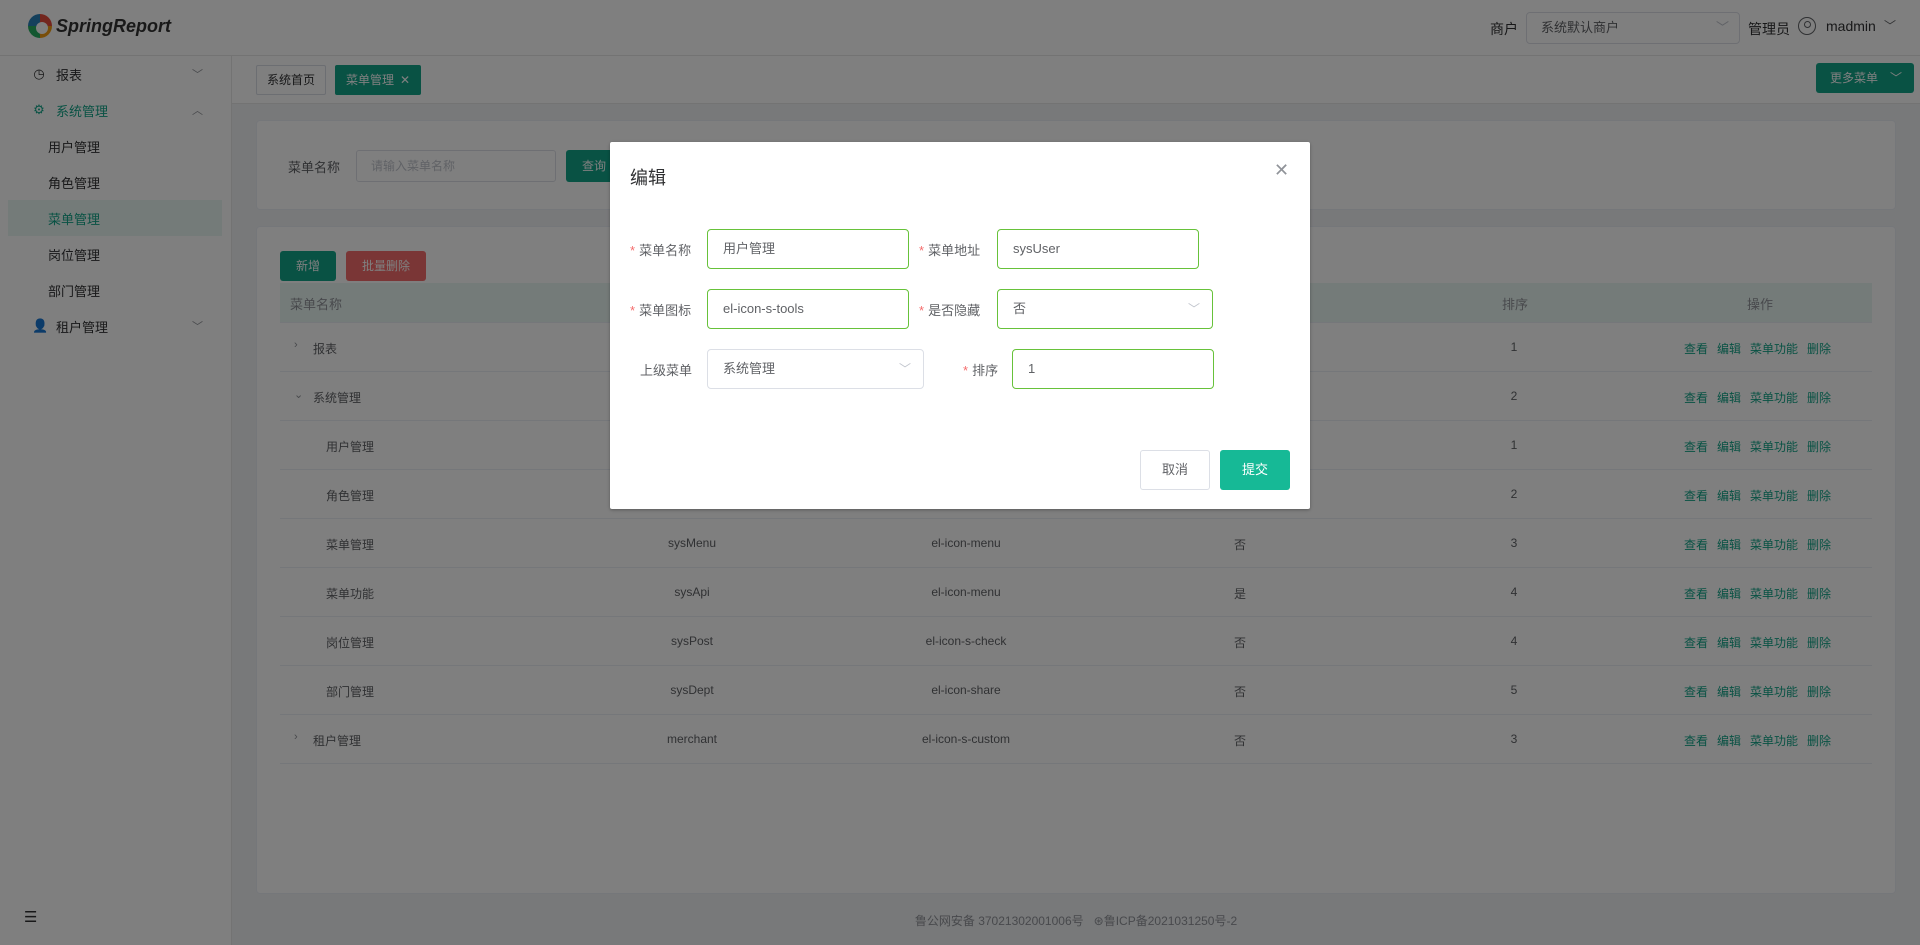  I want to click on sort-label: * 排序, so click(981, 370).